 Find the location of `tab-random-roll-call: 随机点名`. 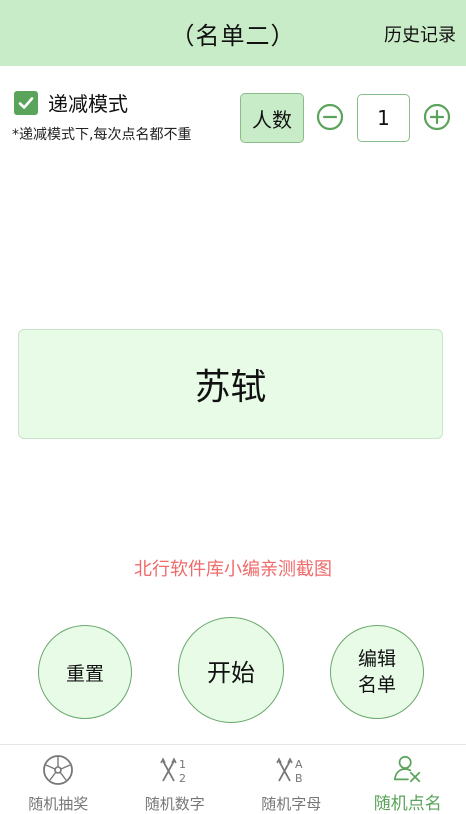

tab-random-roll-call: 随机点名 is located at coordinates (408, 779).